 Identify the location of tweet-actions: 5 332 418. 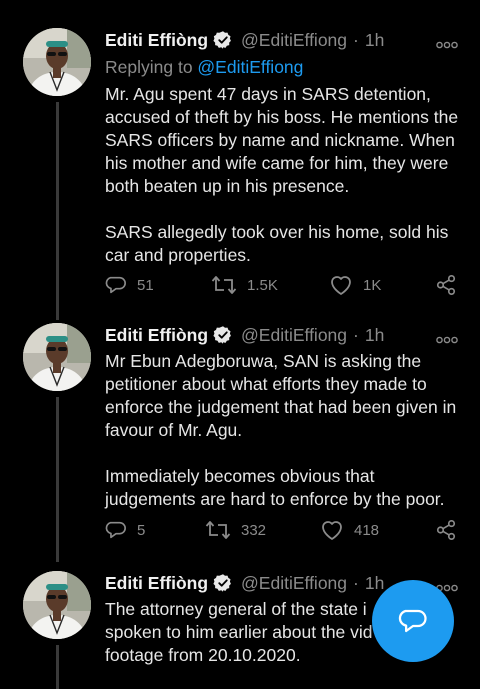
(282, 532).